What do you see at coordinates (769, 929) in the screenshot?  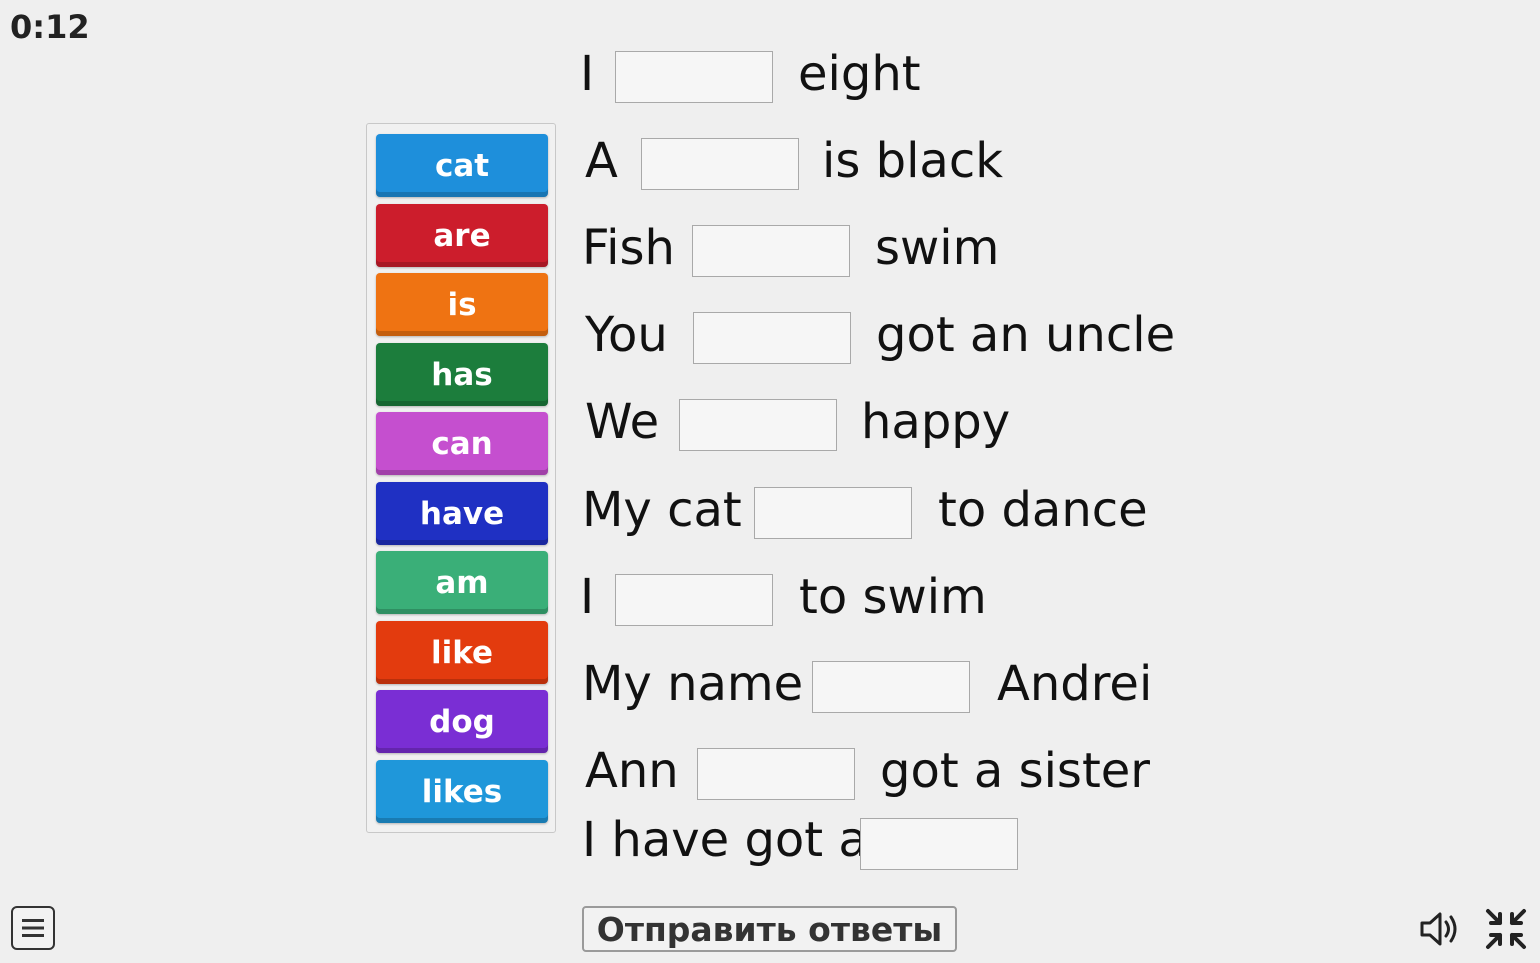 I see `submit-answers-button: Отправить ответы` at bounding box center [769, 929].